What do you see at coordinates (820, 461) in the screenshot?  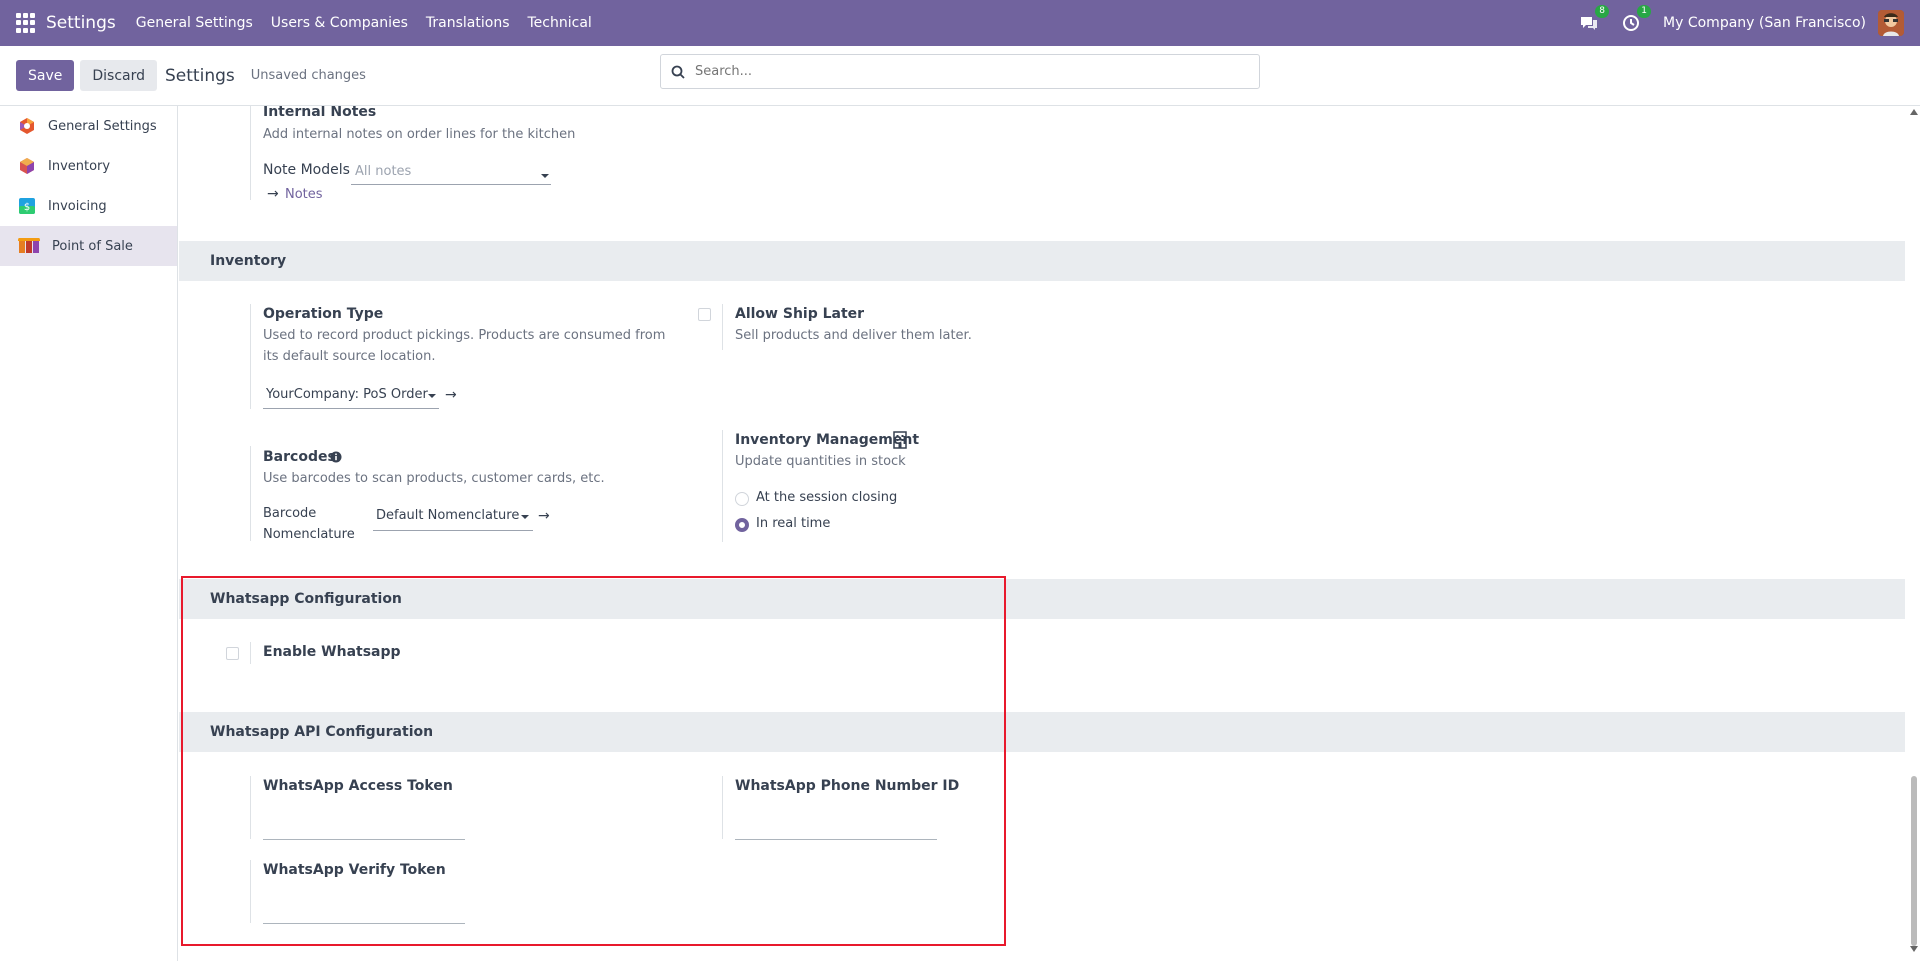 I see `inventory-management-description: Update quantities in stock` at bounding box center [820, 461].